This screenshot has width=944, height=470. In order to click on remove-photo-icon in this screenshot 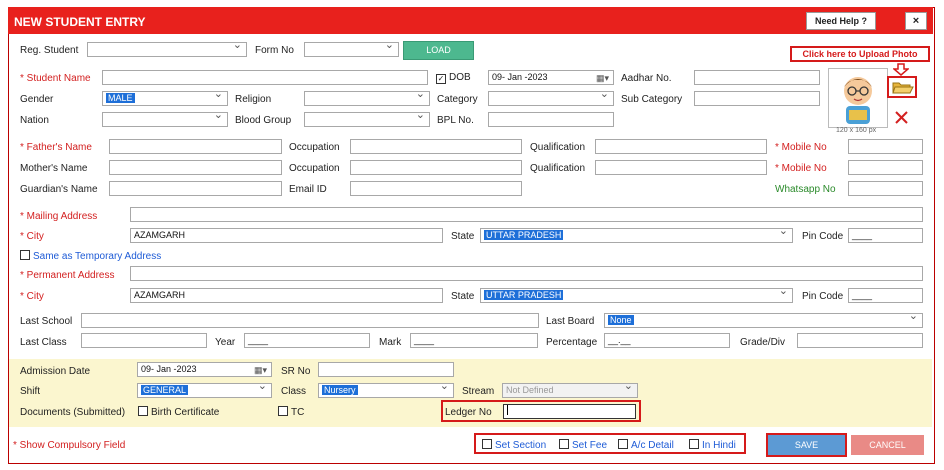, I will do `click(901, 117)`.